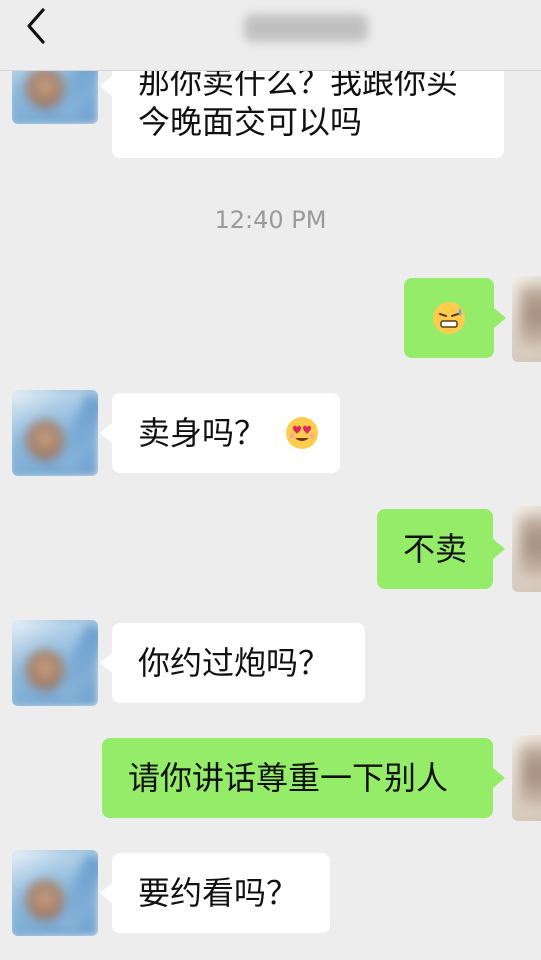  I want to click on chat-header, so click(270, 35).